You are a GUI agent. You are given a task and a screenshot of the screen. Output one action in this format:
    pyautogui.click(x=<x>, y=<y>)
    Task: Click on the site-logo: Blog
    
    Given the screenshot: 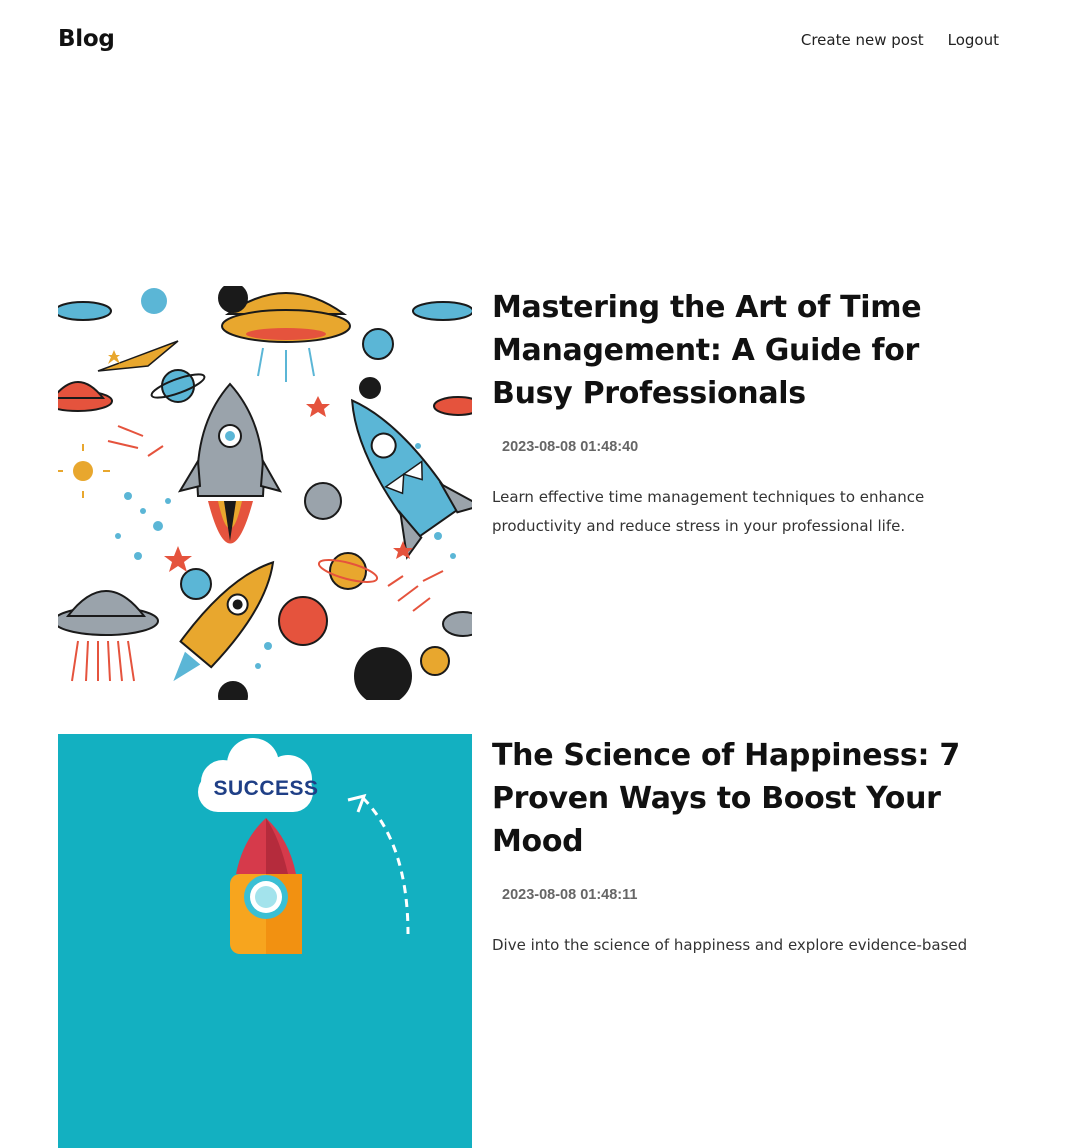 What is the action you would take?
    pyautogui.click(x=86, y=39)
    